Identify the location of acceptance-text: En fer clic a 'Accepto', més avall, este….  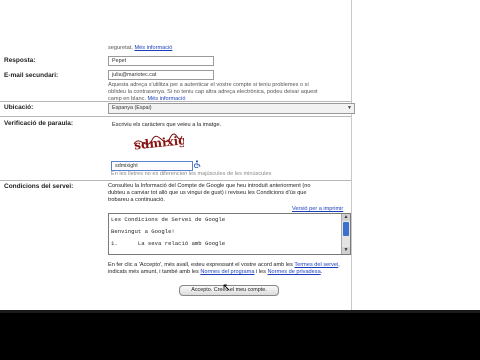
(229, 269).